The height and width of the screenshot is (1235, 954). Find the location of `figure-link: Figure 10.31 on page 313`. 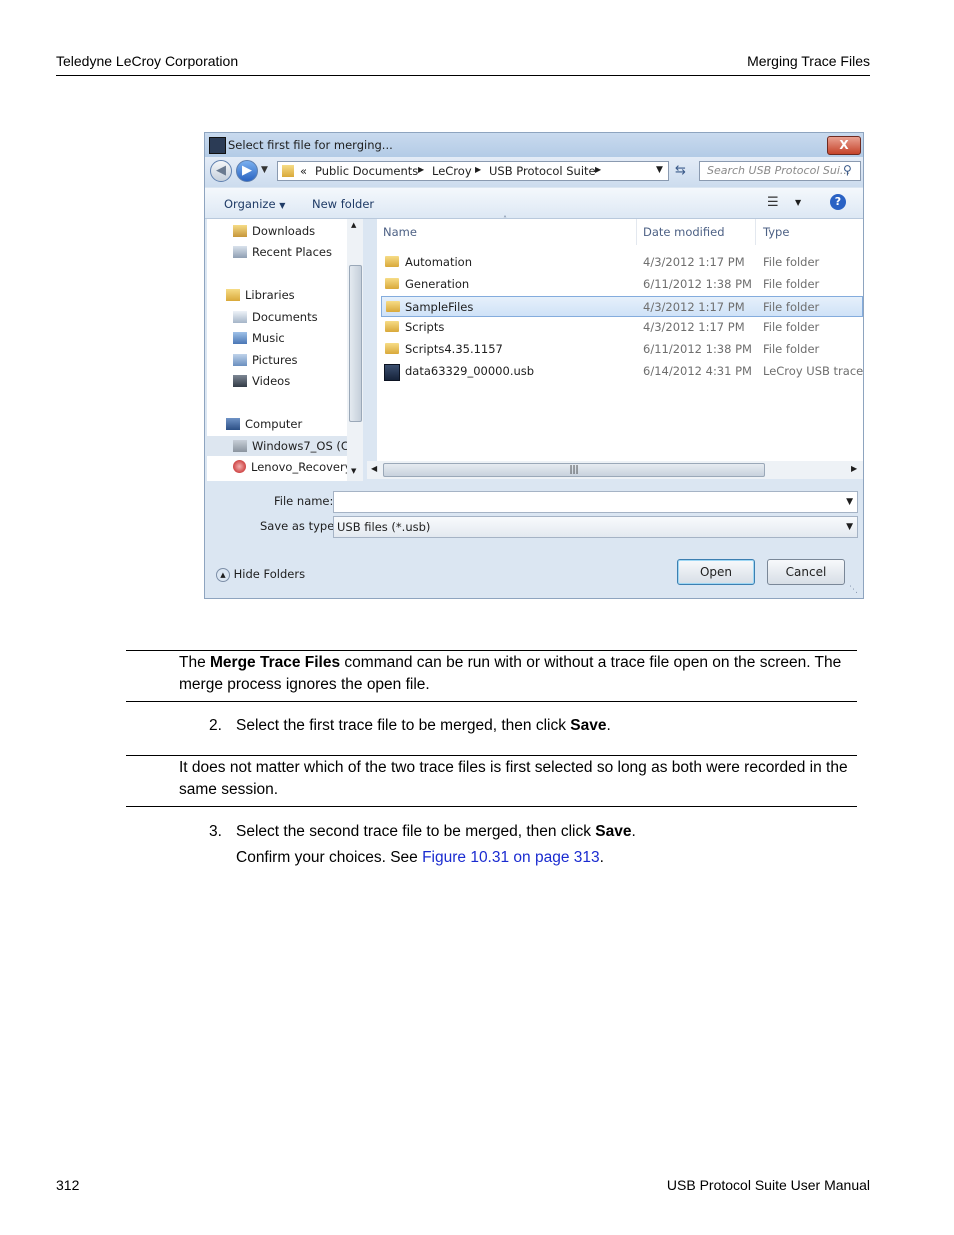

figure-link: Figure 10.31 on page 313 is located at coordinates (511, 857).